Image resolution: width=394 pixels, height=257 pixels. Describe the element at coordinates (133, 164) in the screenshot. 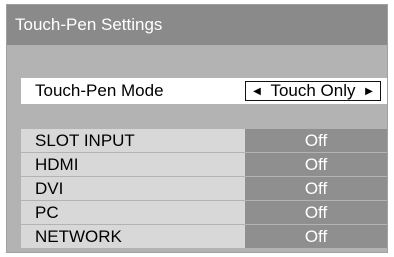

I see `input-label: HDMI` at that location.